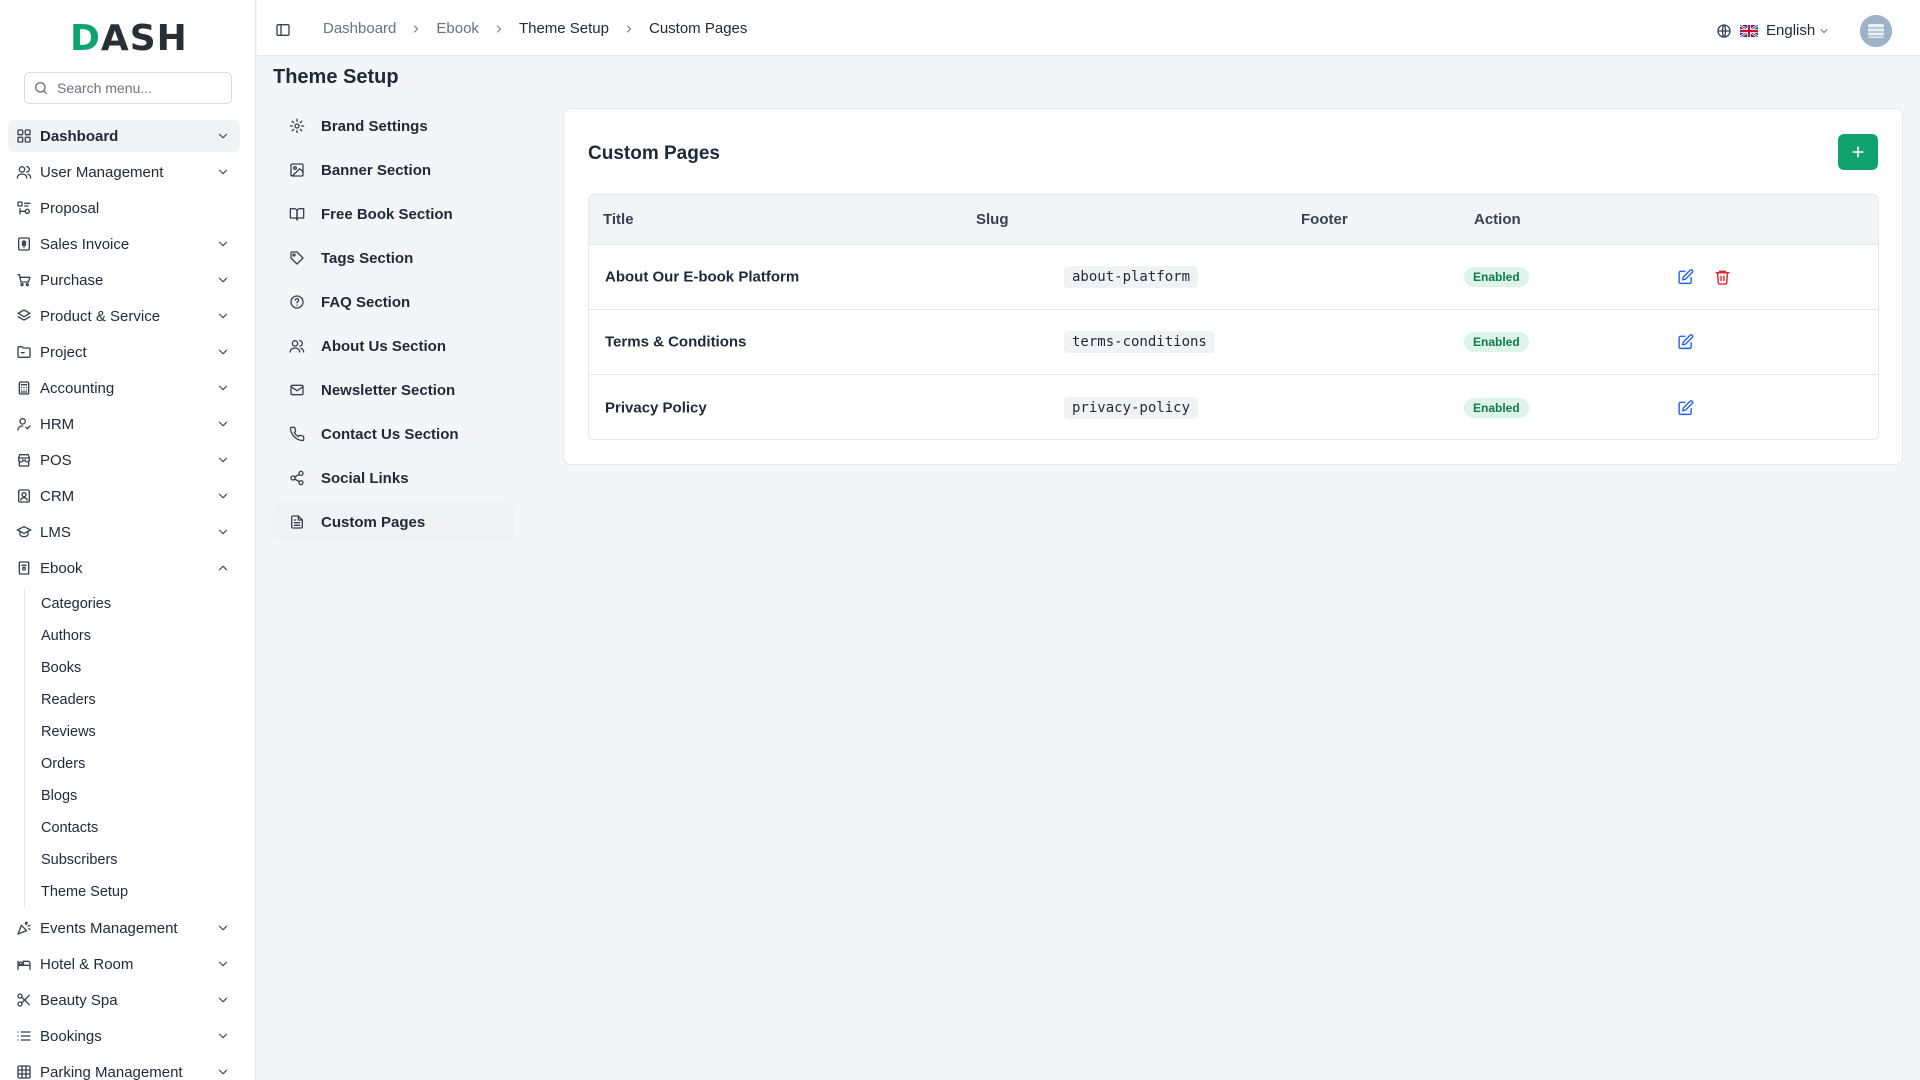 The image size is (1920, 1080). I want to click on sidebar-item-label: Product & Service, so click(100, 316).